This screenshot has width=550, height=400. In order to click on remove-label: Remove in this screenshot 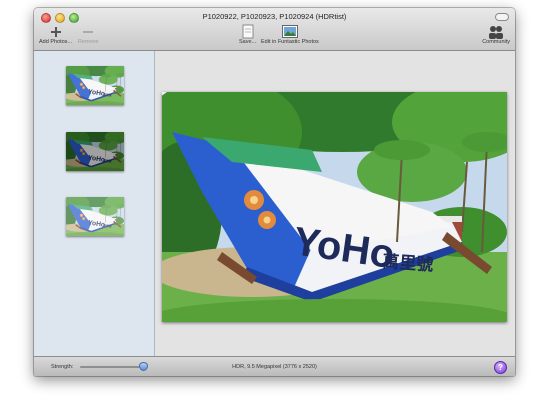, I will do `click(88, 42)`.